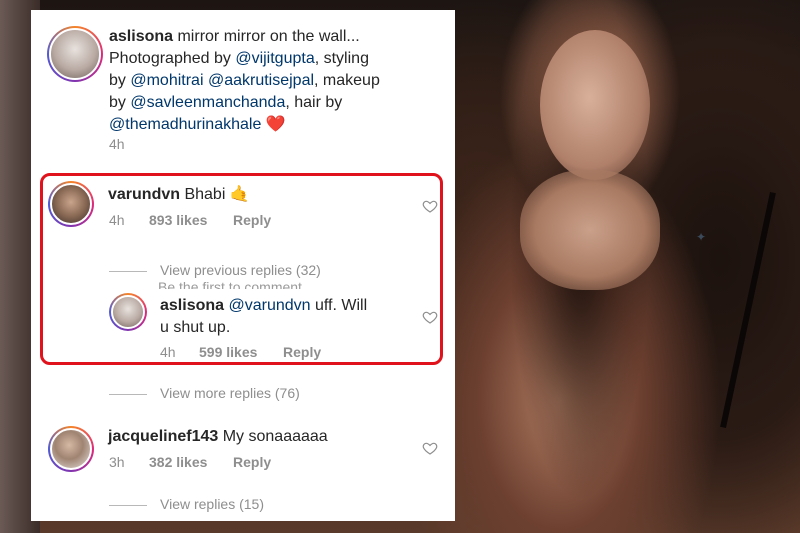 Image resolution: width=800 pixels, height=533 pixels. I want to click on comment-text: jacquelinef143 My sonaaaaaa, so click(218, 437).